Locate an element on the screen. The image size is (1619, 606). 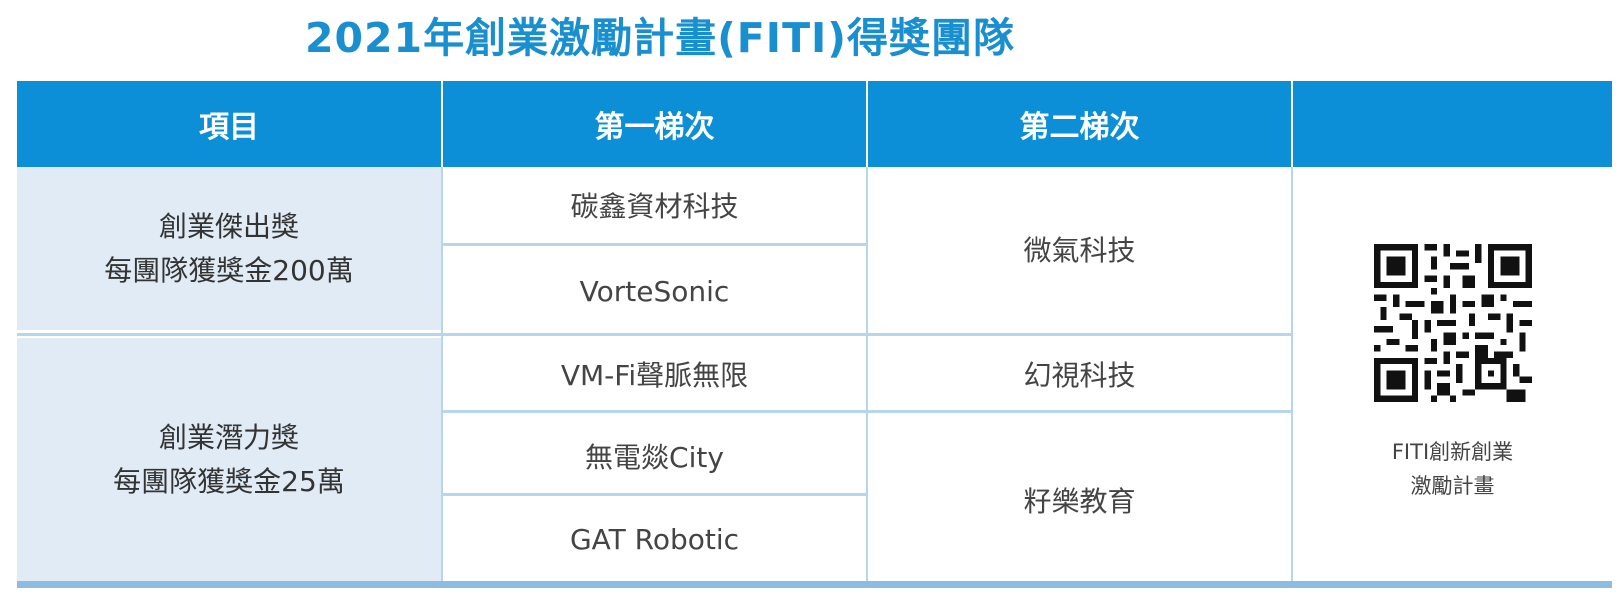
team-first-4: 無電燚City is located at coordinates (654, 456).